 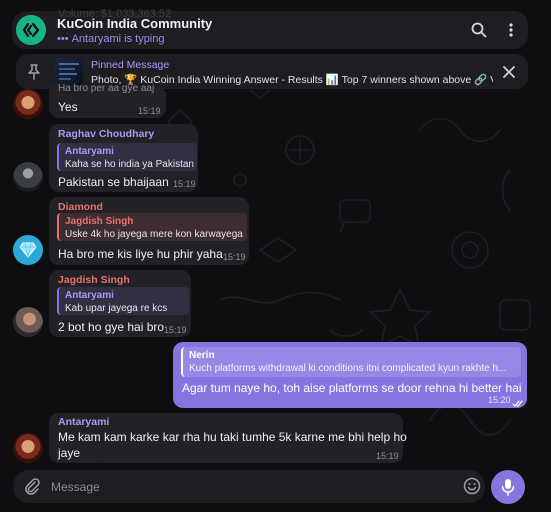 What do you see at coordinates (68, 107) in the screenshot?
I see `message-text: Yes` at bounding box center [68, 107].